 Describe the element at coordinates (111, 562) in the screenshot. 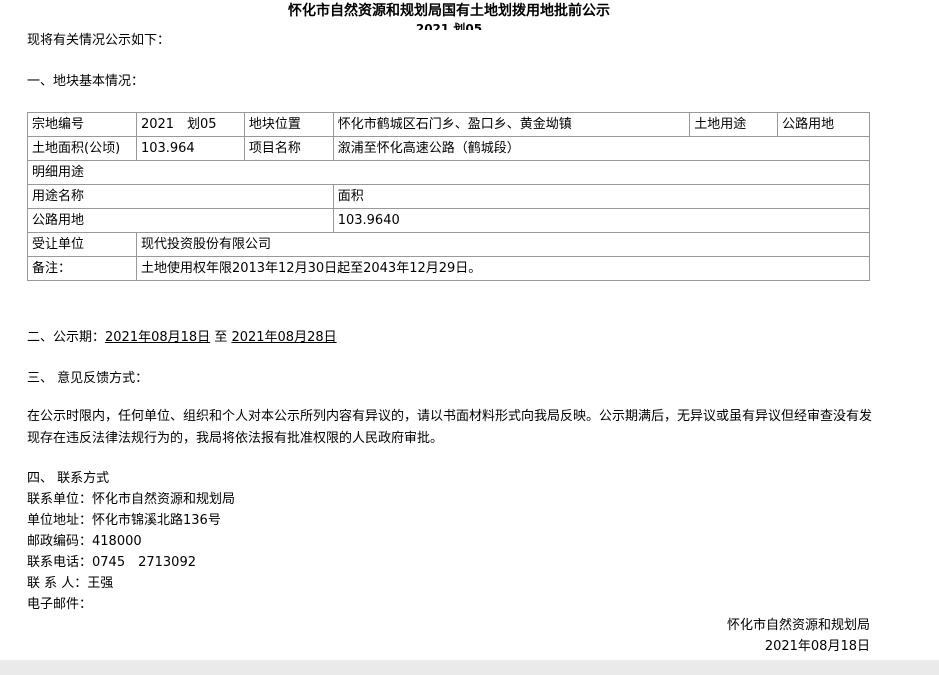

I see `contact-phone: 联系电话：0745 2713092` at that location.